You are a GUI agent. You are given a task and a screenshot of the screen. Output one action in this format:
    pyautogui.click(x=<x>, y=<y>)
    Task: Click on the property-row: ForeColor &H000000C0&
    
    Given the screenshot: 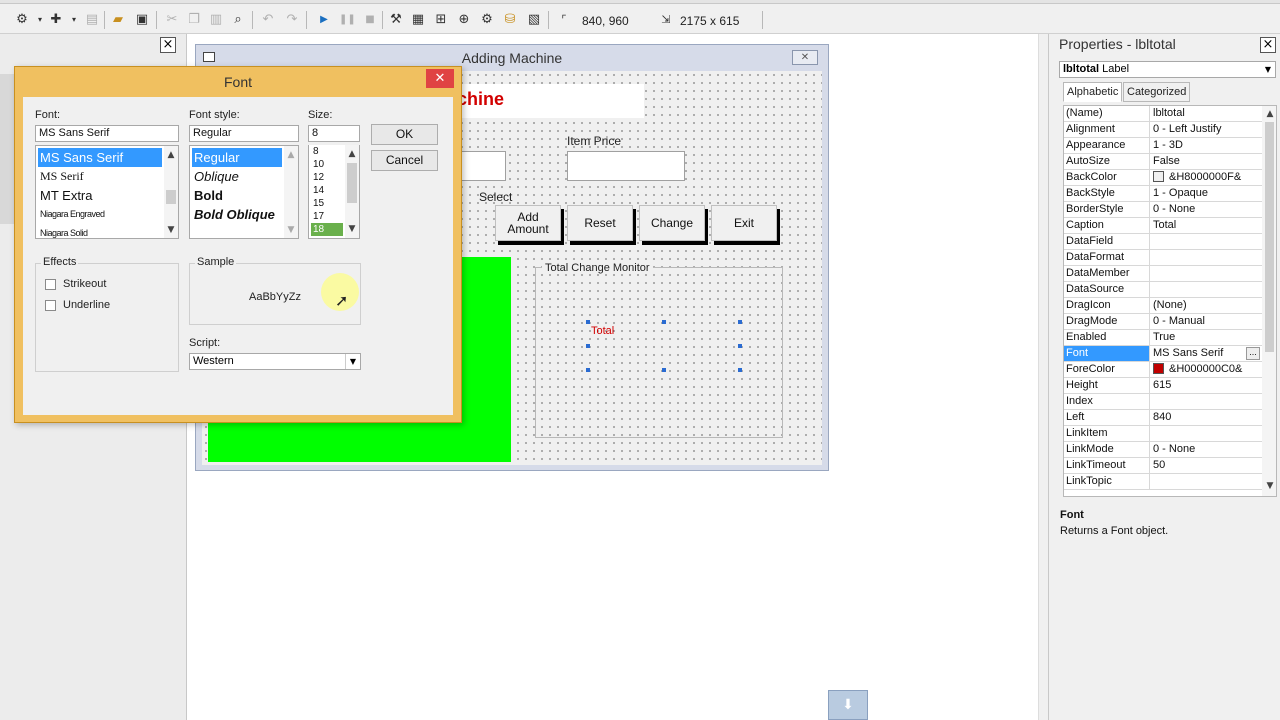 What is the action you would take?
    pyautogui.click(x=1163, y=370)
    